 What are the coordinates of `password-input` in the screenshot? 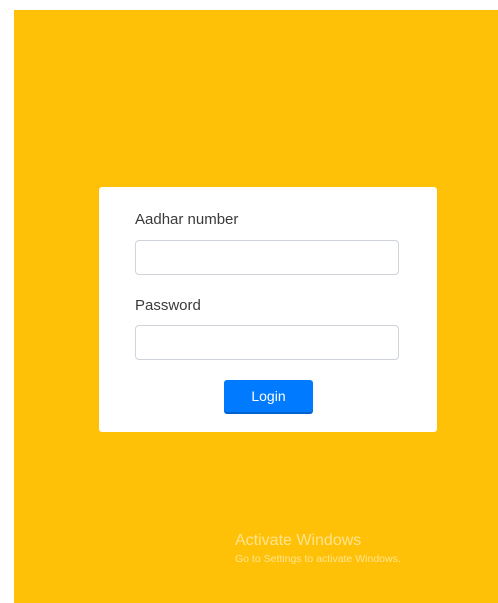 It's located at (267, 342).